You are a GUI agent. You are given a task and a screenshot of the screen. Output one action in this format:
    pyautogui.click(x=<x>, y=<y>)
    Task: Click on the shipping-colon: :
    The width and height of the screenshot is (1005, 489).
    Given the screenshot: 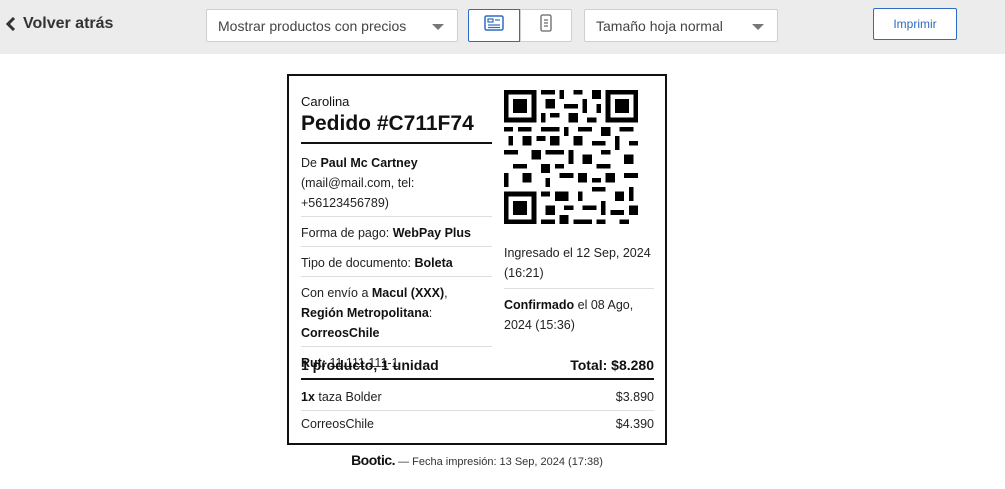 What is the action you would take?
    pyautogui.click(x=430, y=313)
    